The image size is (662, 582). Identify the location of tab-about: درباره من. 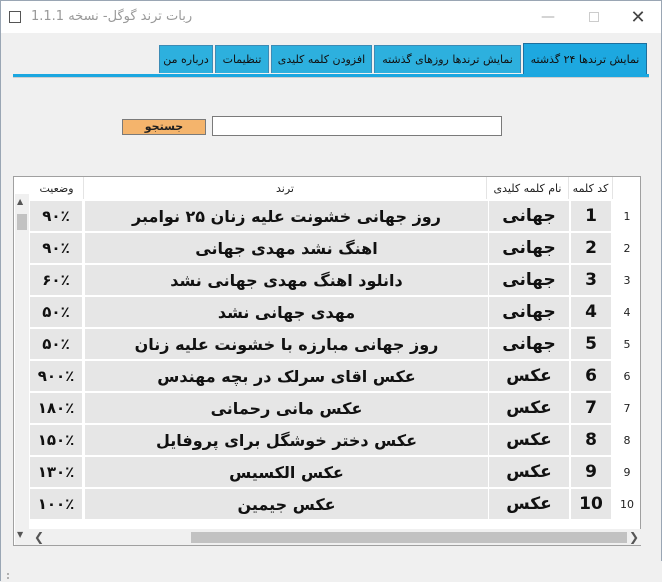
(186, 59).